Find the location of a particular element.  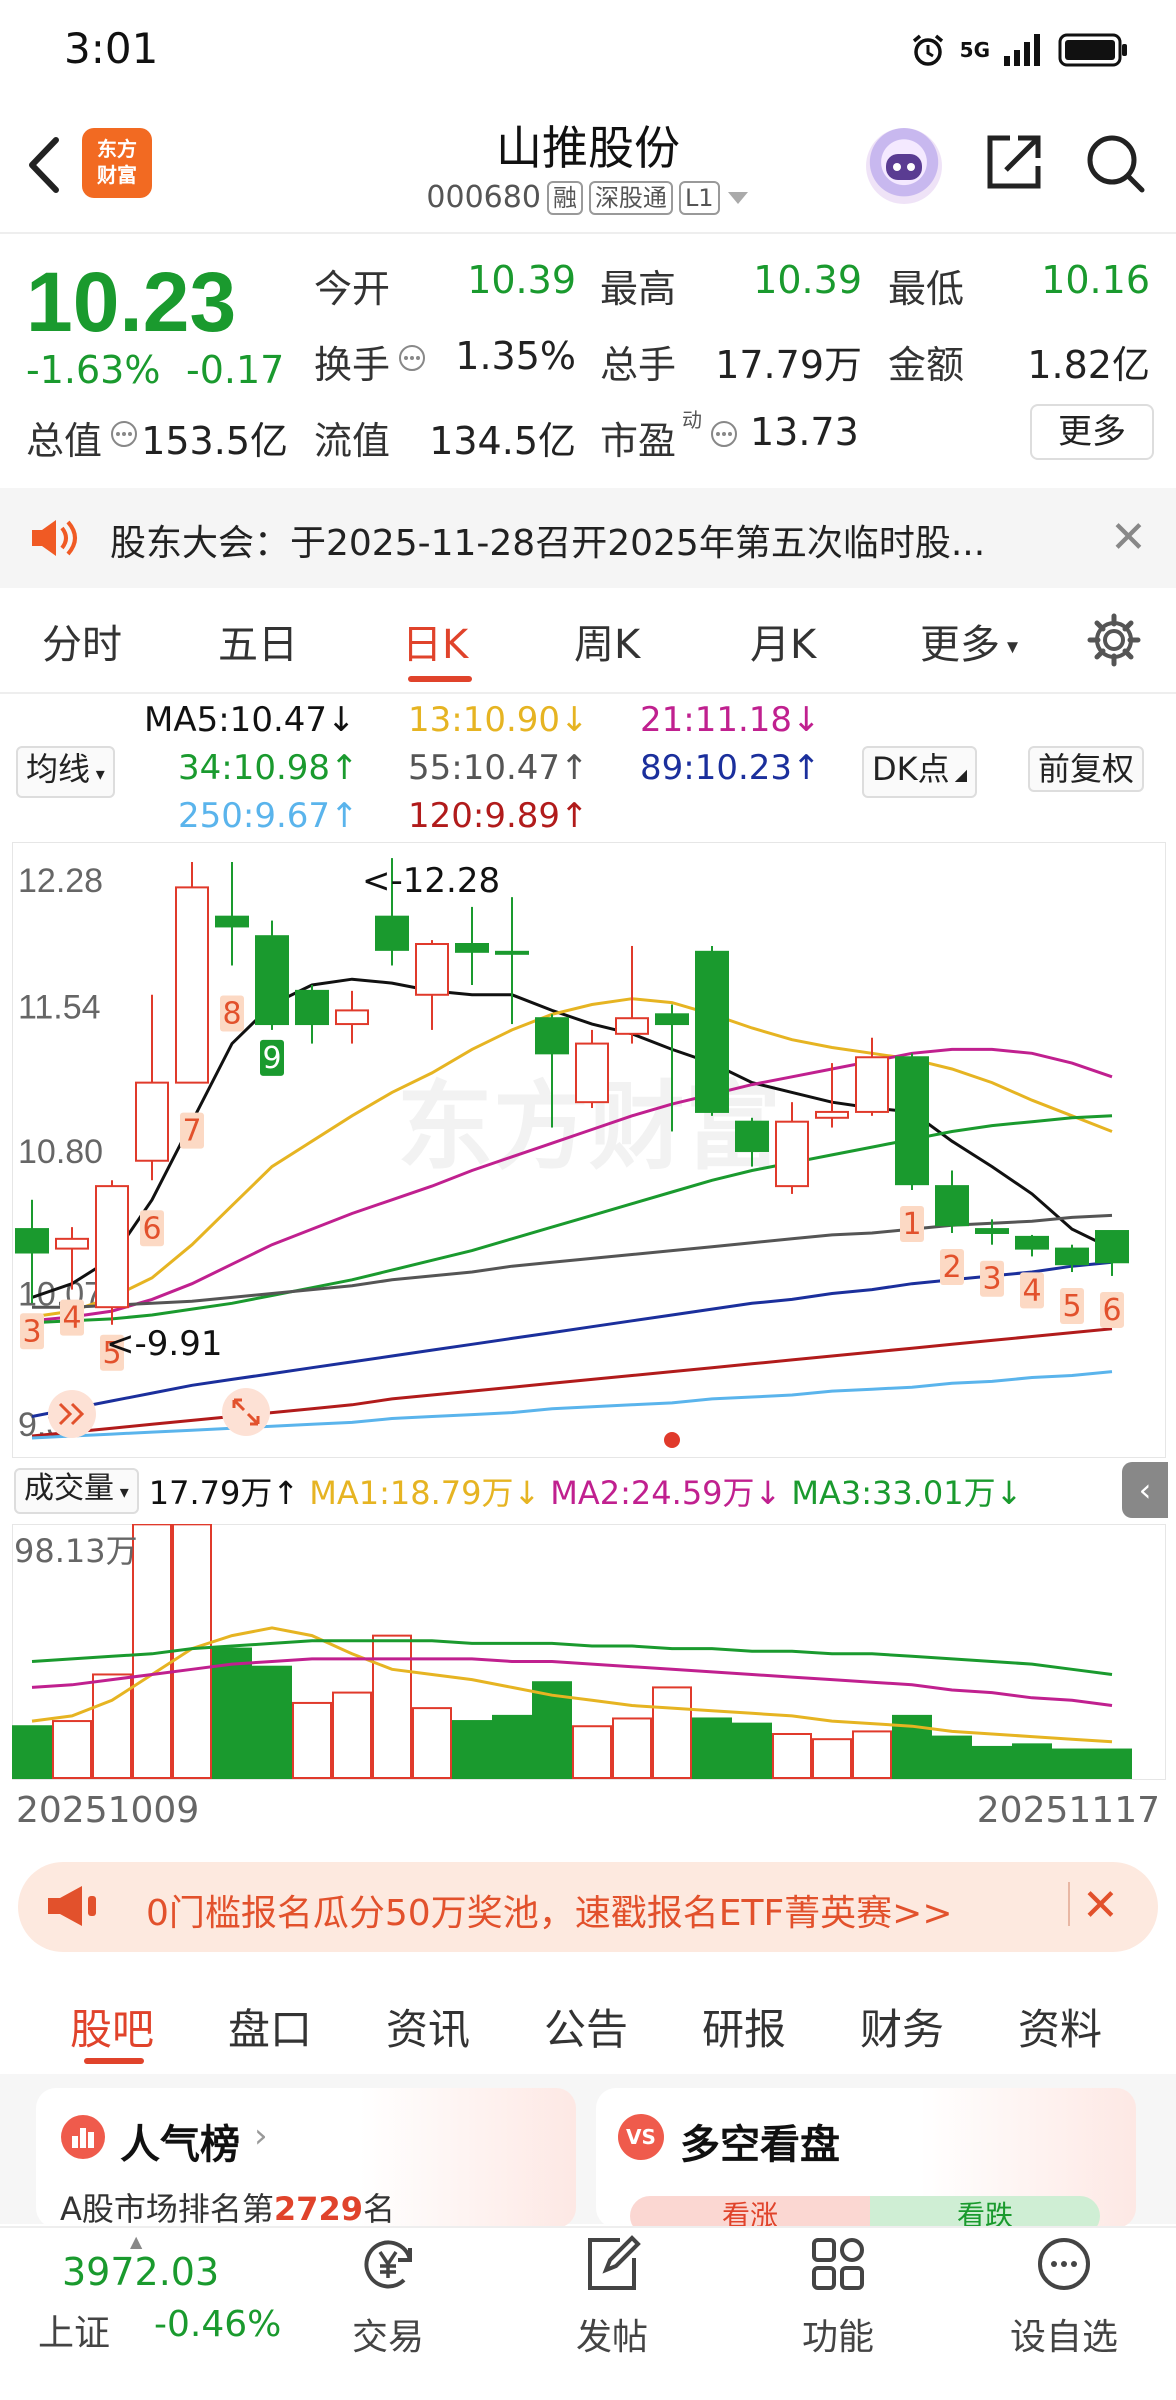

ma120-text: 120:9.89 is located at coordinates (484, 816).